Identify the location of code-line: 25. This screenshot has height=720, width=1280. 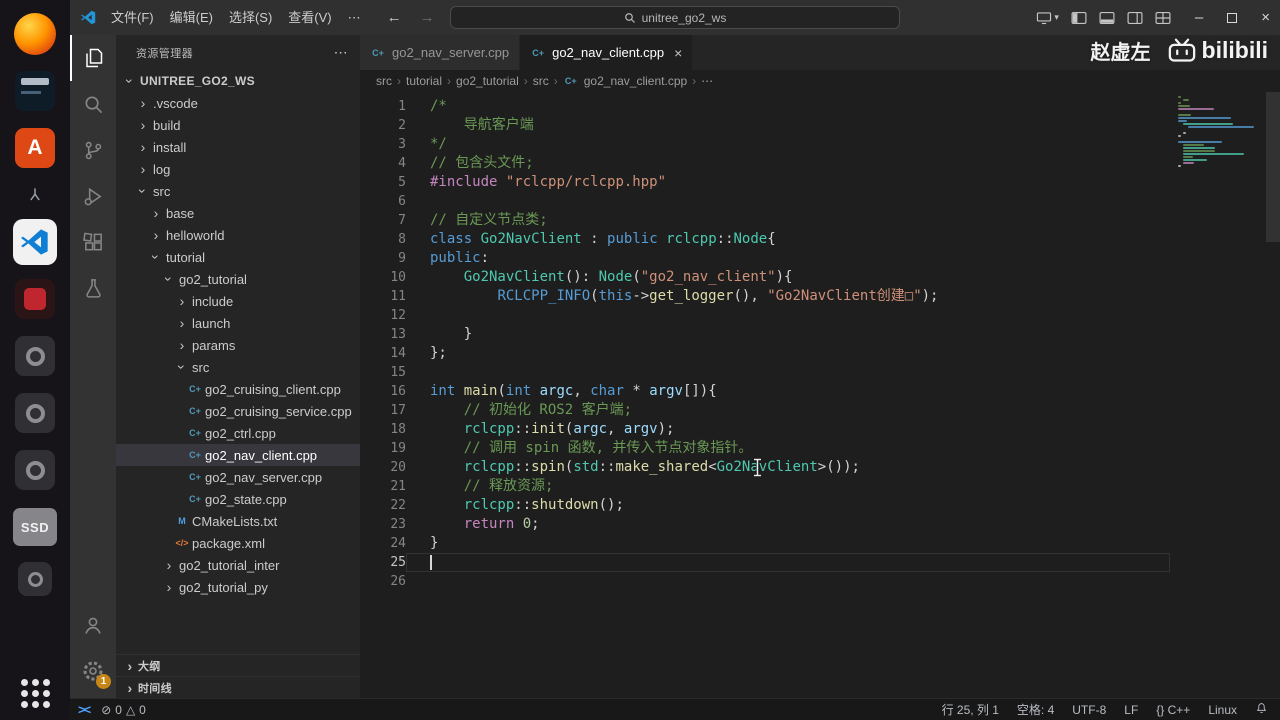
(765, 562).